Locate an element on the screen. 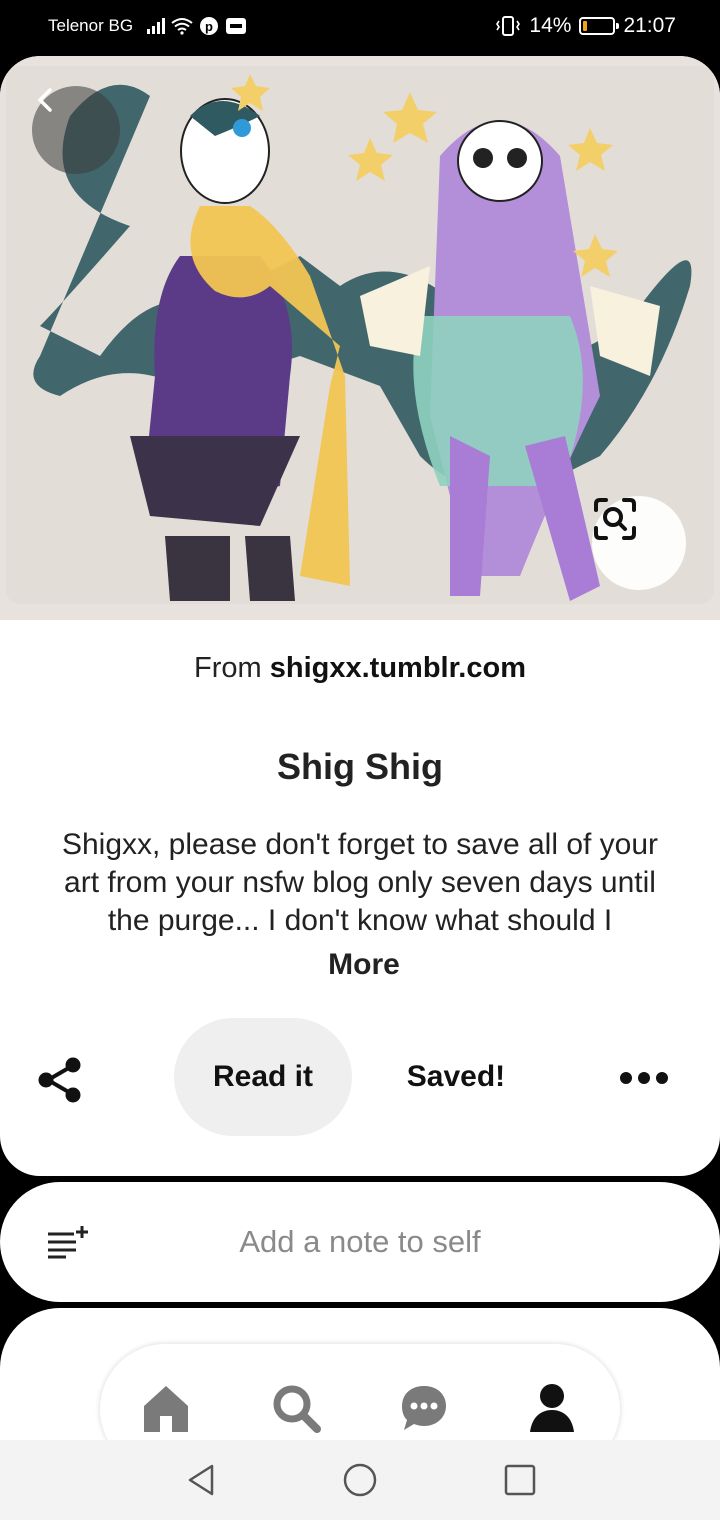  pin-action-bar: Read it Saved! is located at coordinates (360, 1078).